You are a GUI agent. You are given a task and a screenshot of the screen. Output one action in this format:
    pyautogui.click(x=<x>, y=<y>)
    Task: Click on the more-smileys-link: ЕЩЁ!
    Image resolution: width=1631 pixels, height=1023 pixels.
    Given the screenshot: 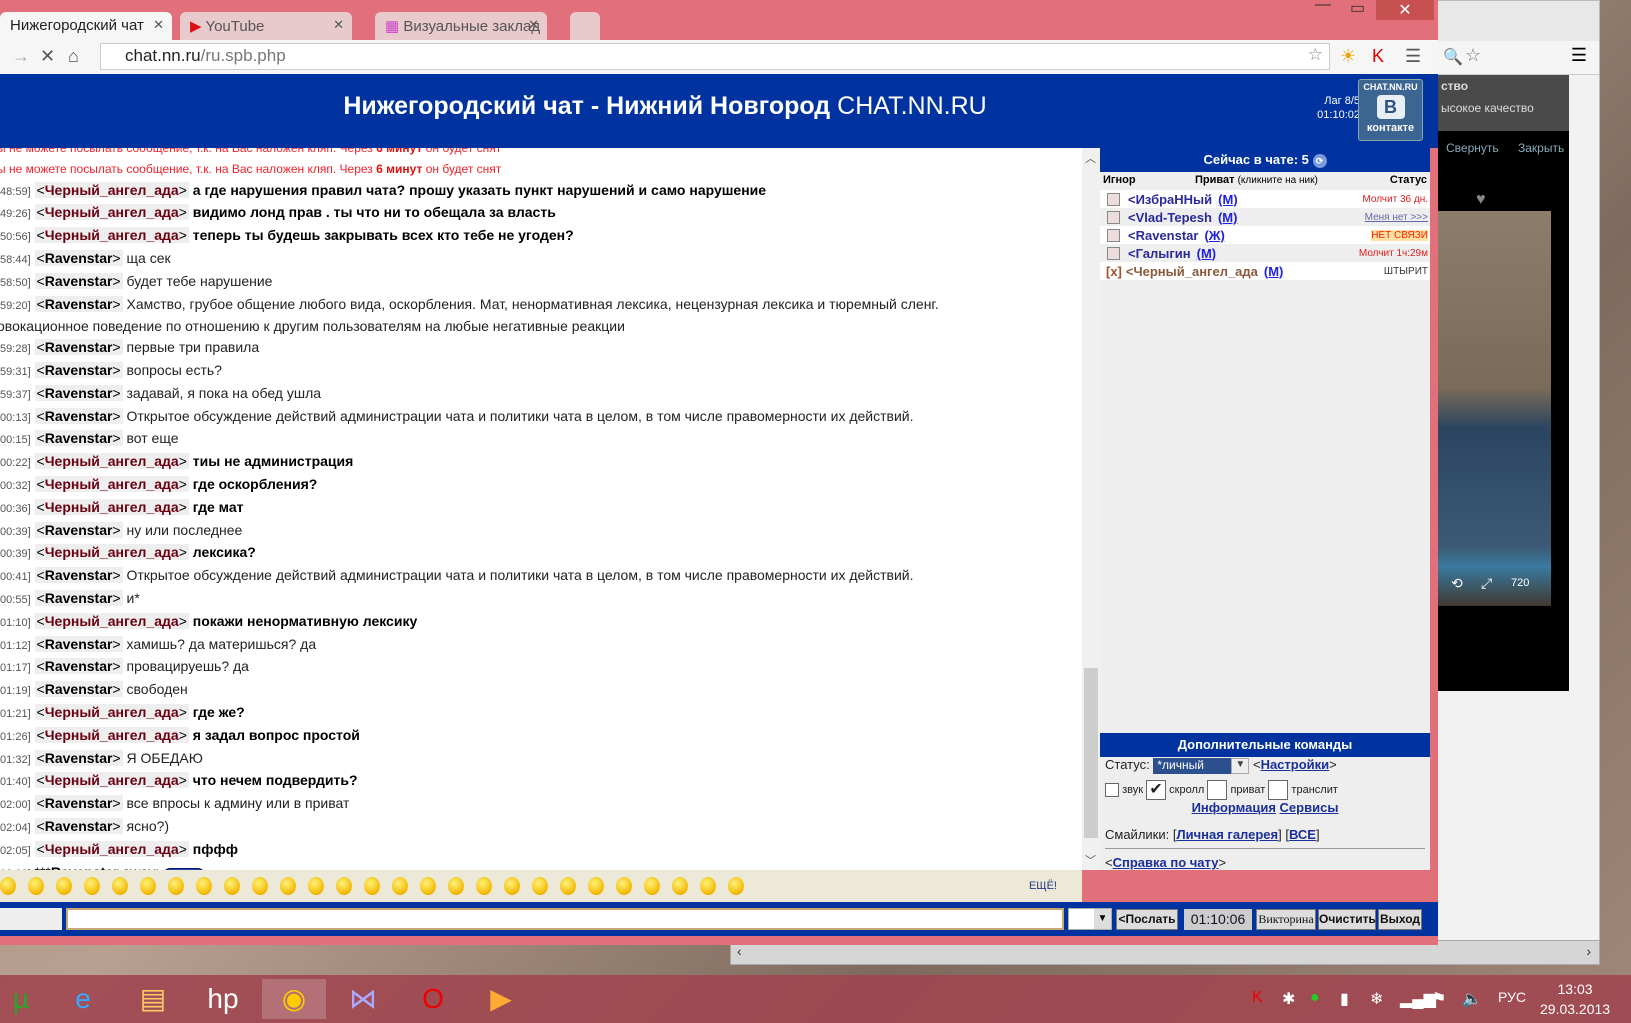 What is the action you would take?
    pyautogui.click(x=1043, y=886)
    